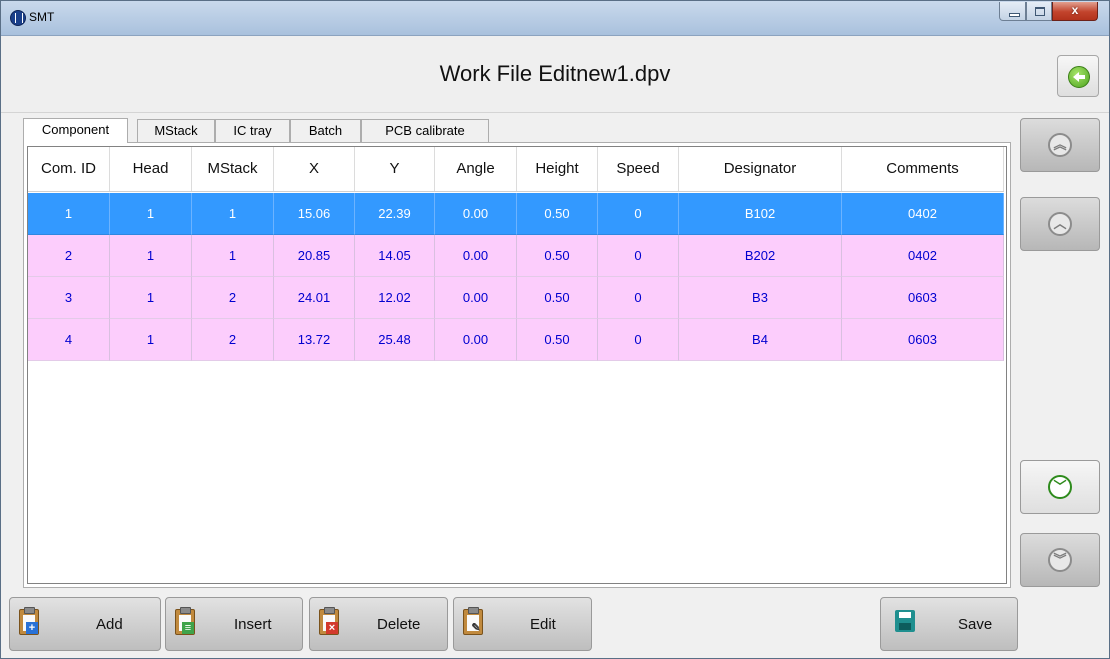 The height and width of the screenshot is (659, 1110). Describe the element at coordinates (42, 17) in the screenshot. I see `window-title: SMT` at that location.